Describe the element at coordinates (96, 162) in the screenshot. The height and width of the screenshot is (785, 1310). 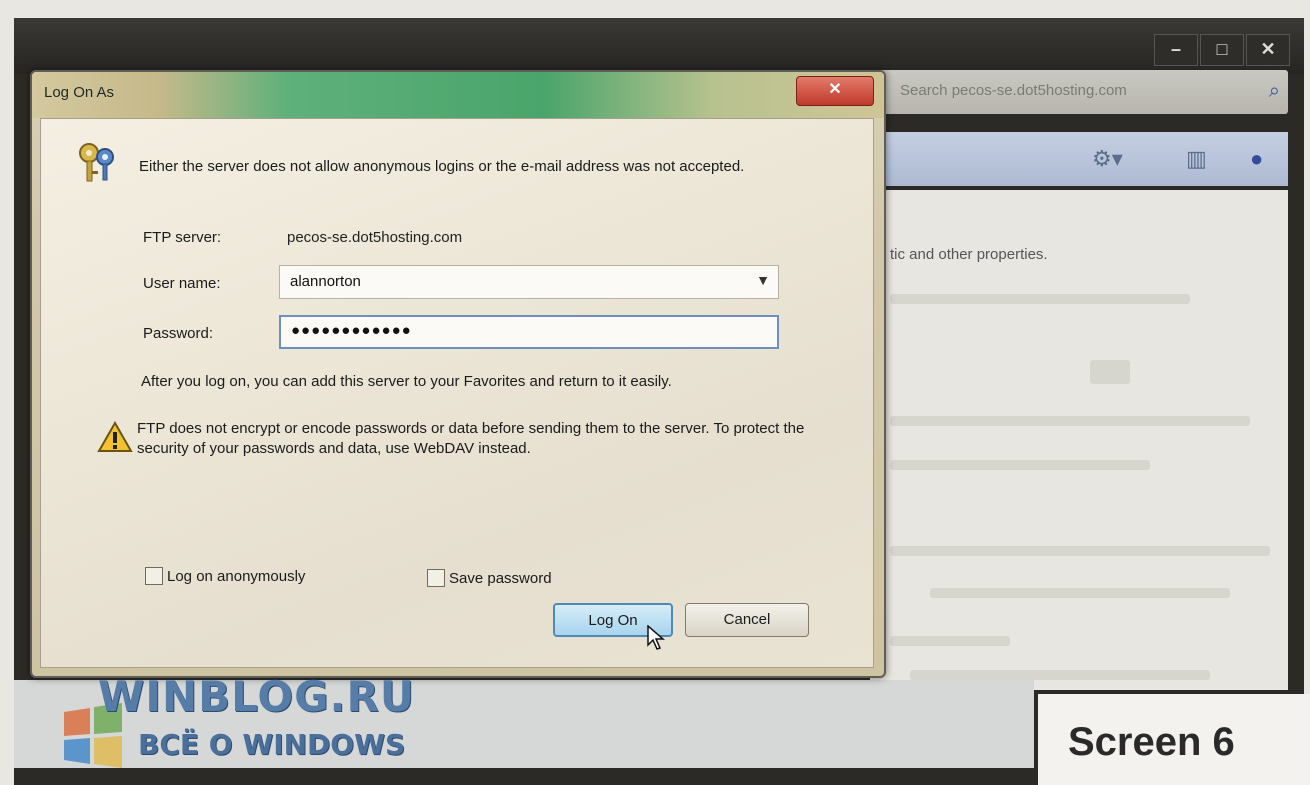
I see `keys-icon` at that location.